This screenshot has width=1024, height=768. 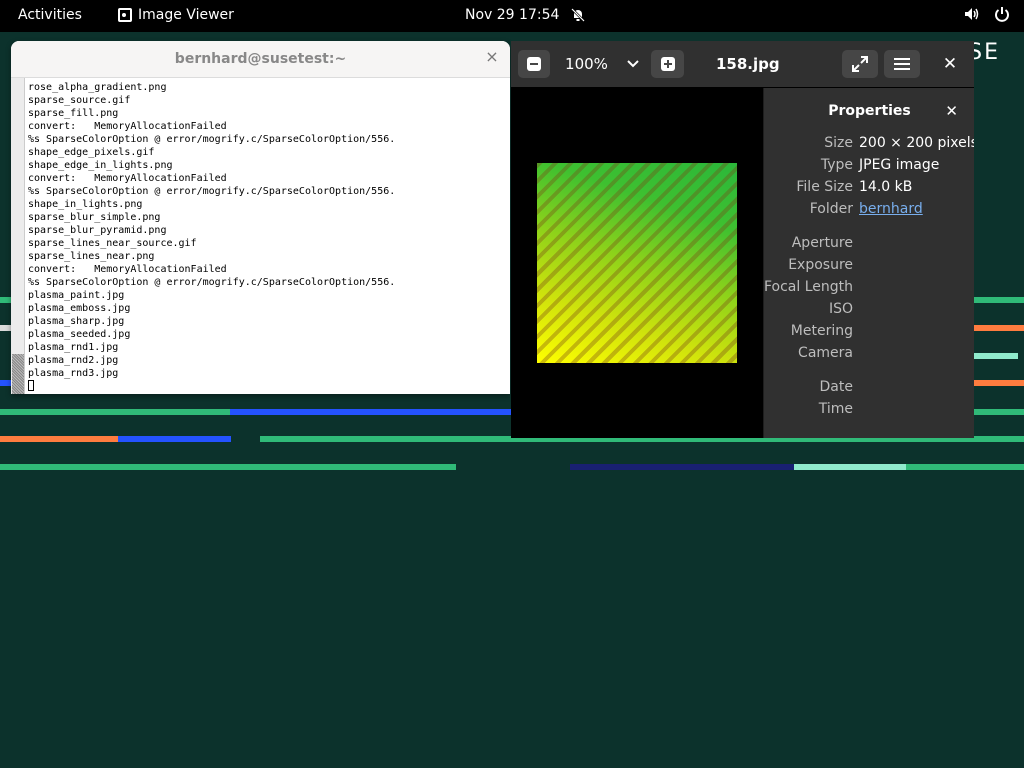 I want to click on zoom-in-button, so click(x=667, y=64).